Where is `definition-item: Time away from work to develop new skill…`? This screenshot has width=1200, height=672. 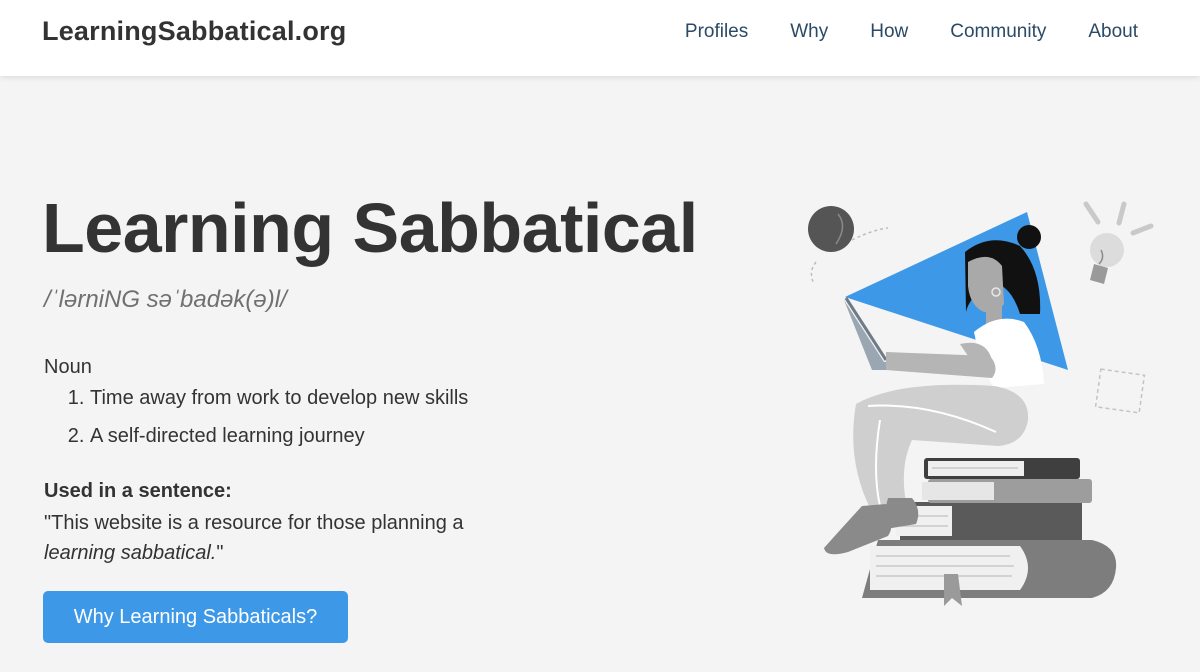 definition-item: Time away from work to develop new skill… is located at coordinates (279, 402).